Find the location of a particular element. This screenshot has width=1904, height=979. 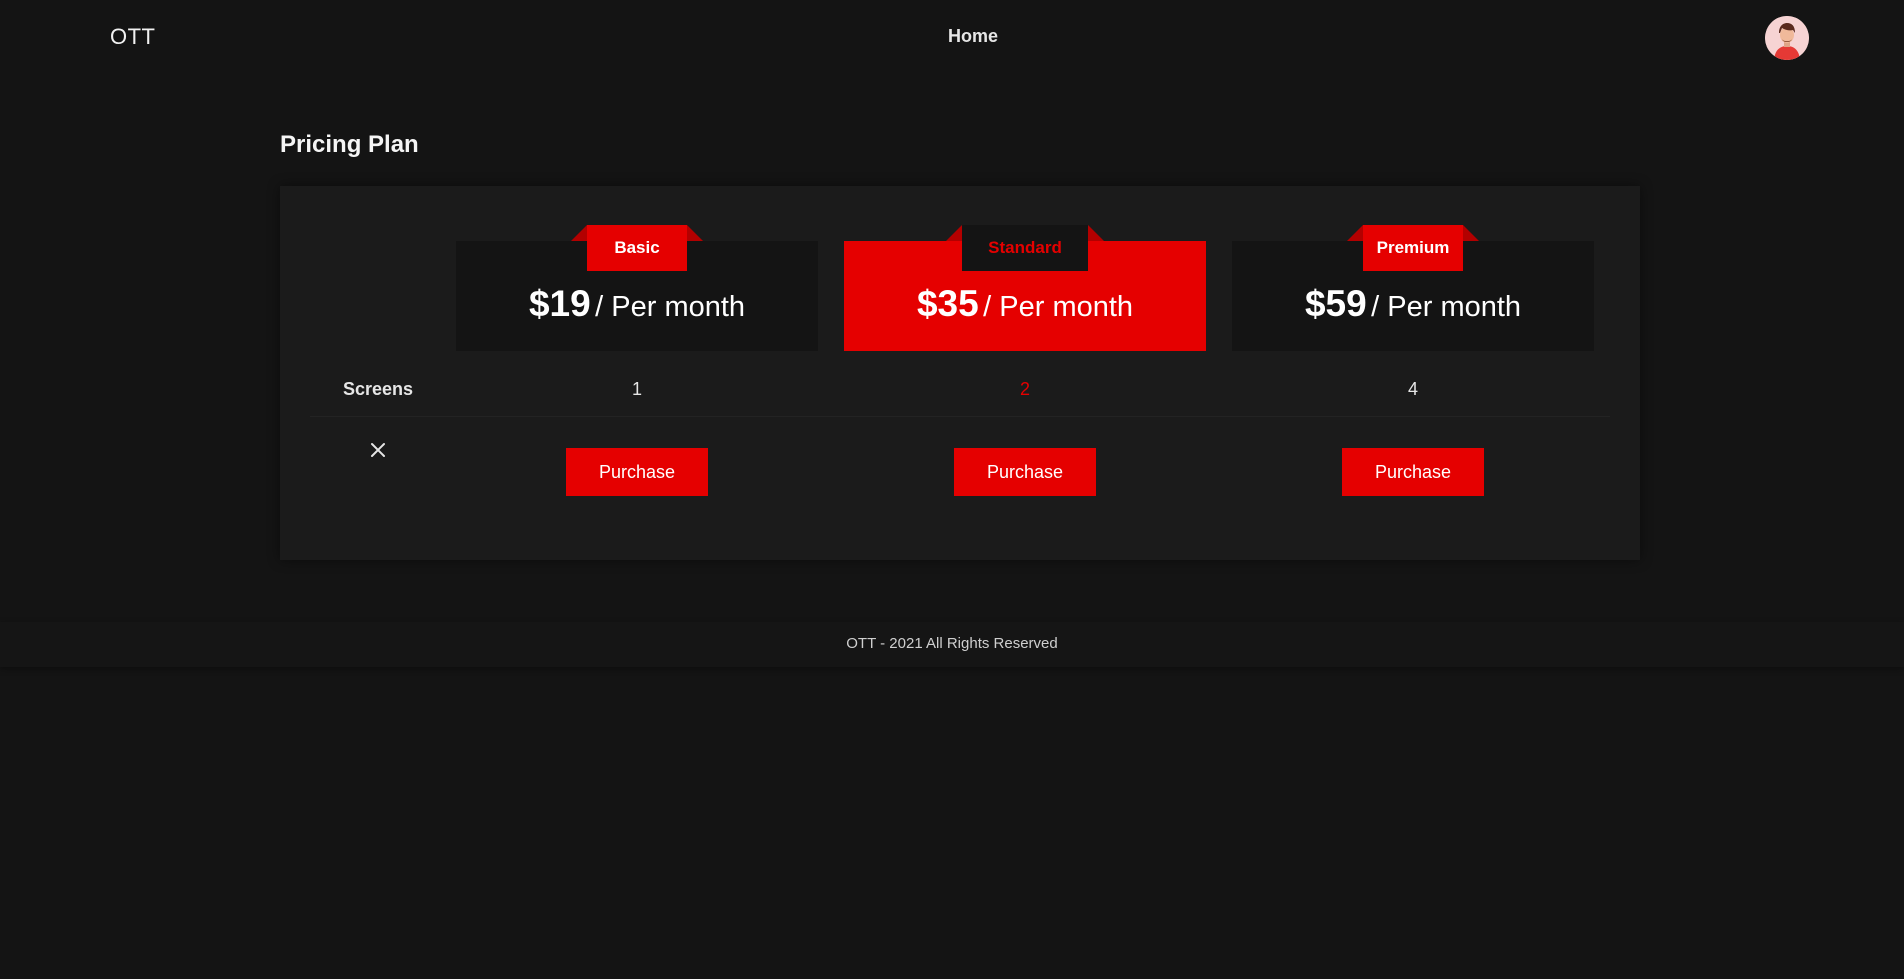

top-navbar: OTT Home is located at coordinates (952, 37).